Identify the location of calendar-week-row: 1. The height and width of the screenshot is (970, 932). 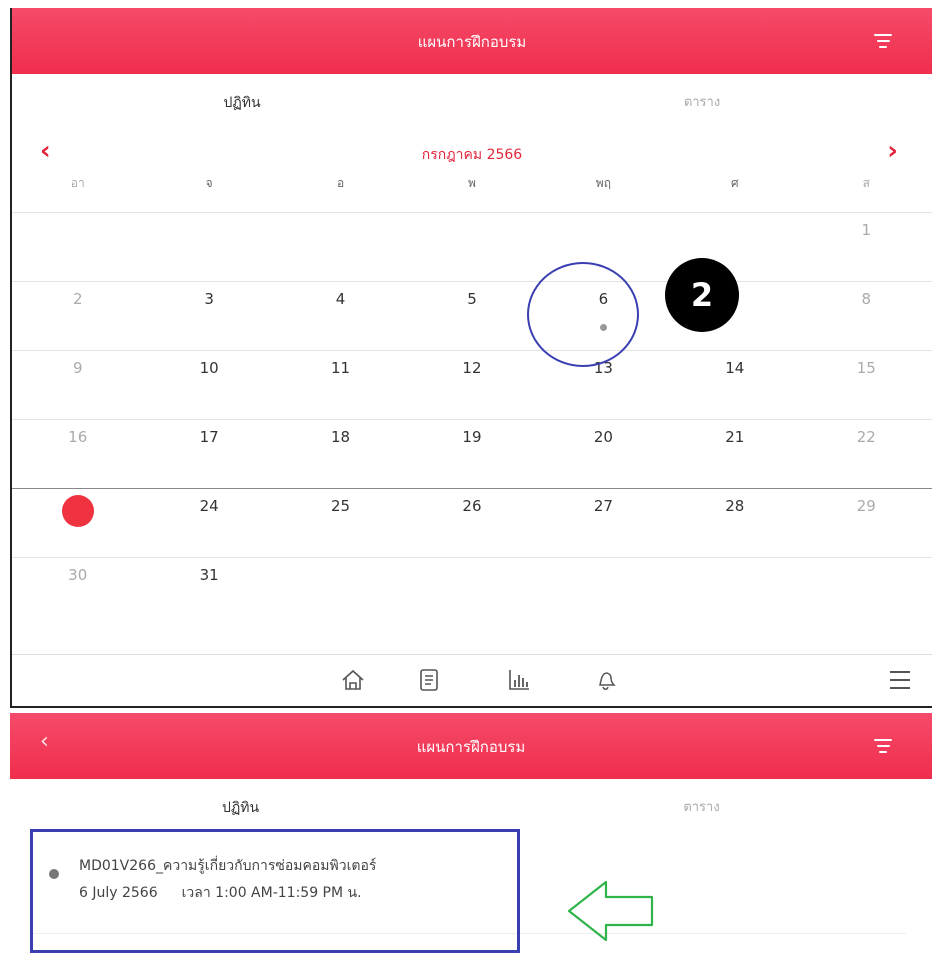
(472, 246).